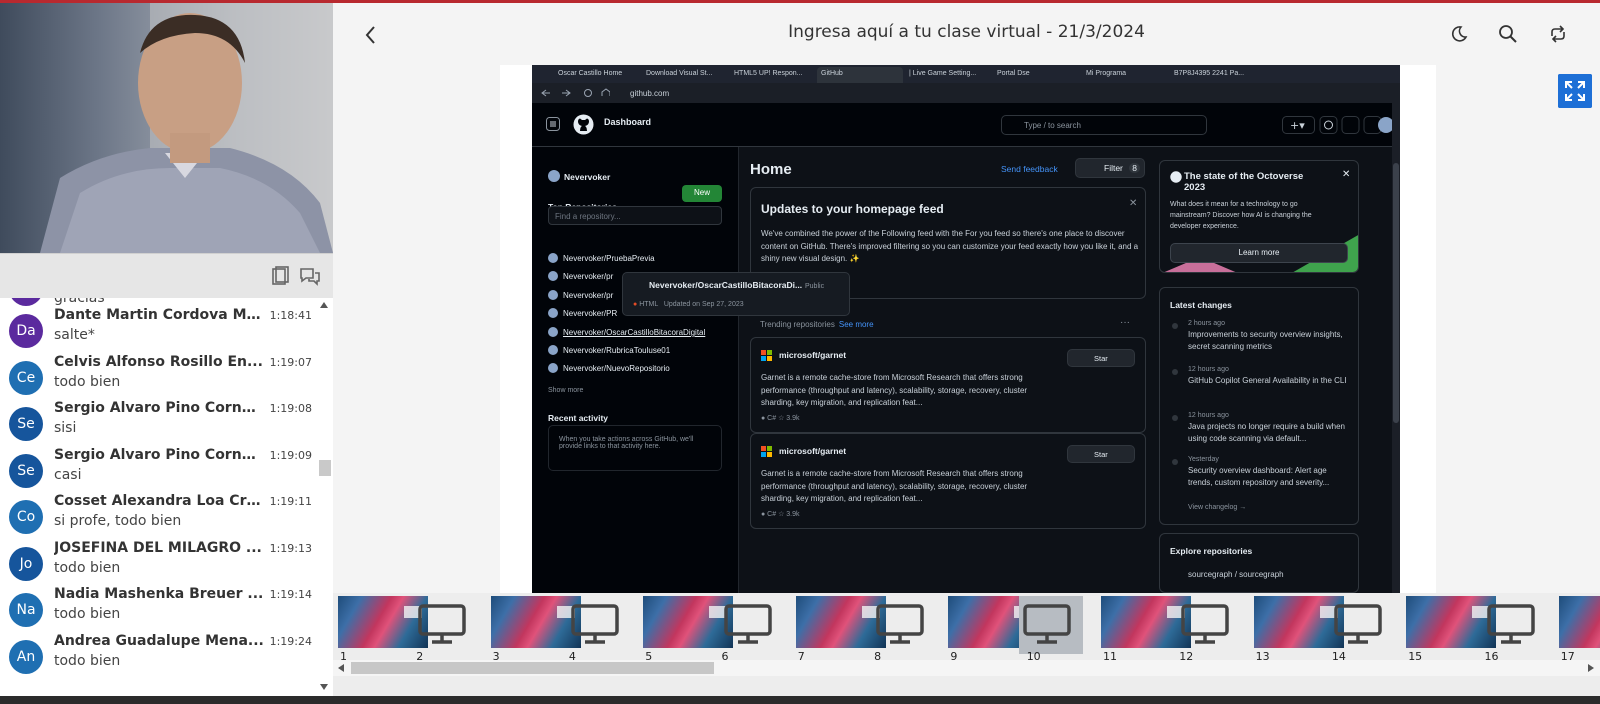 The image size is (1600, 704). I want to click on repo-name: Nevervoker/RubricaTouluse01, so click(617, 350).